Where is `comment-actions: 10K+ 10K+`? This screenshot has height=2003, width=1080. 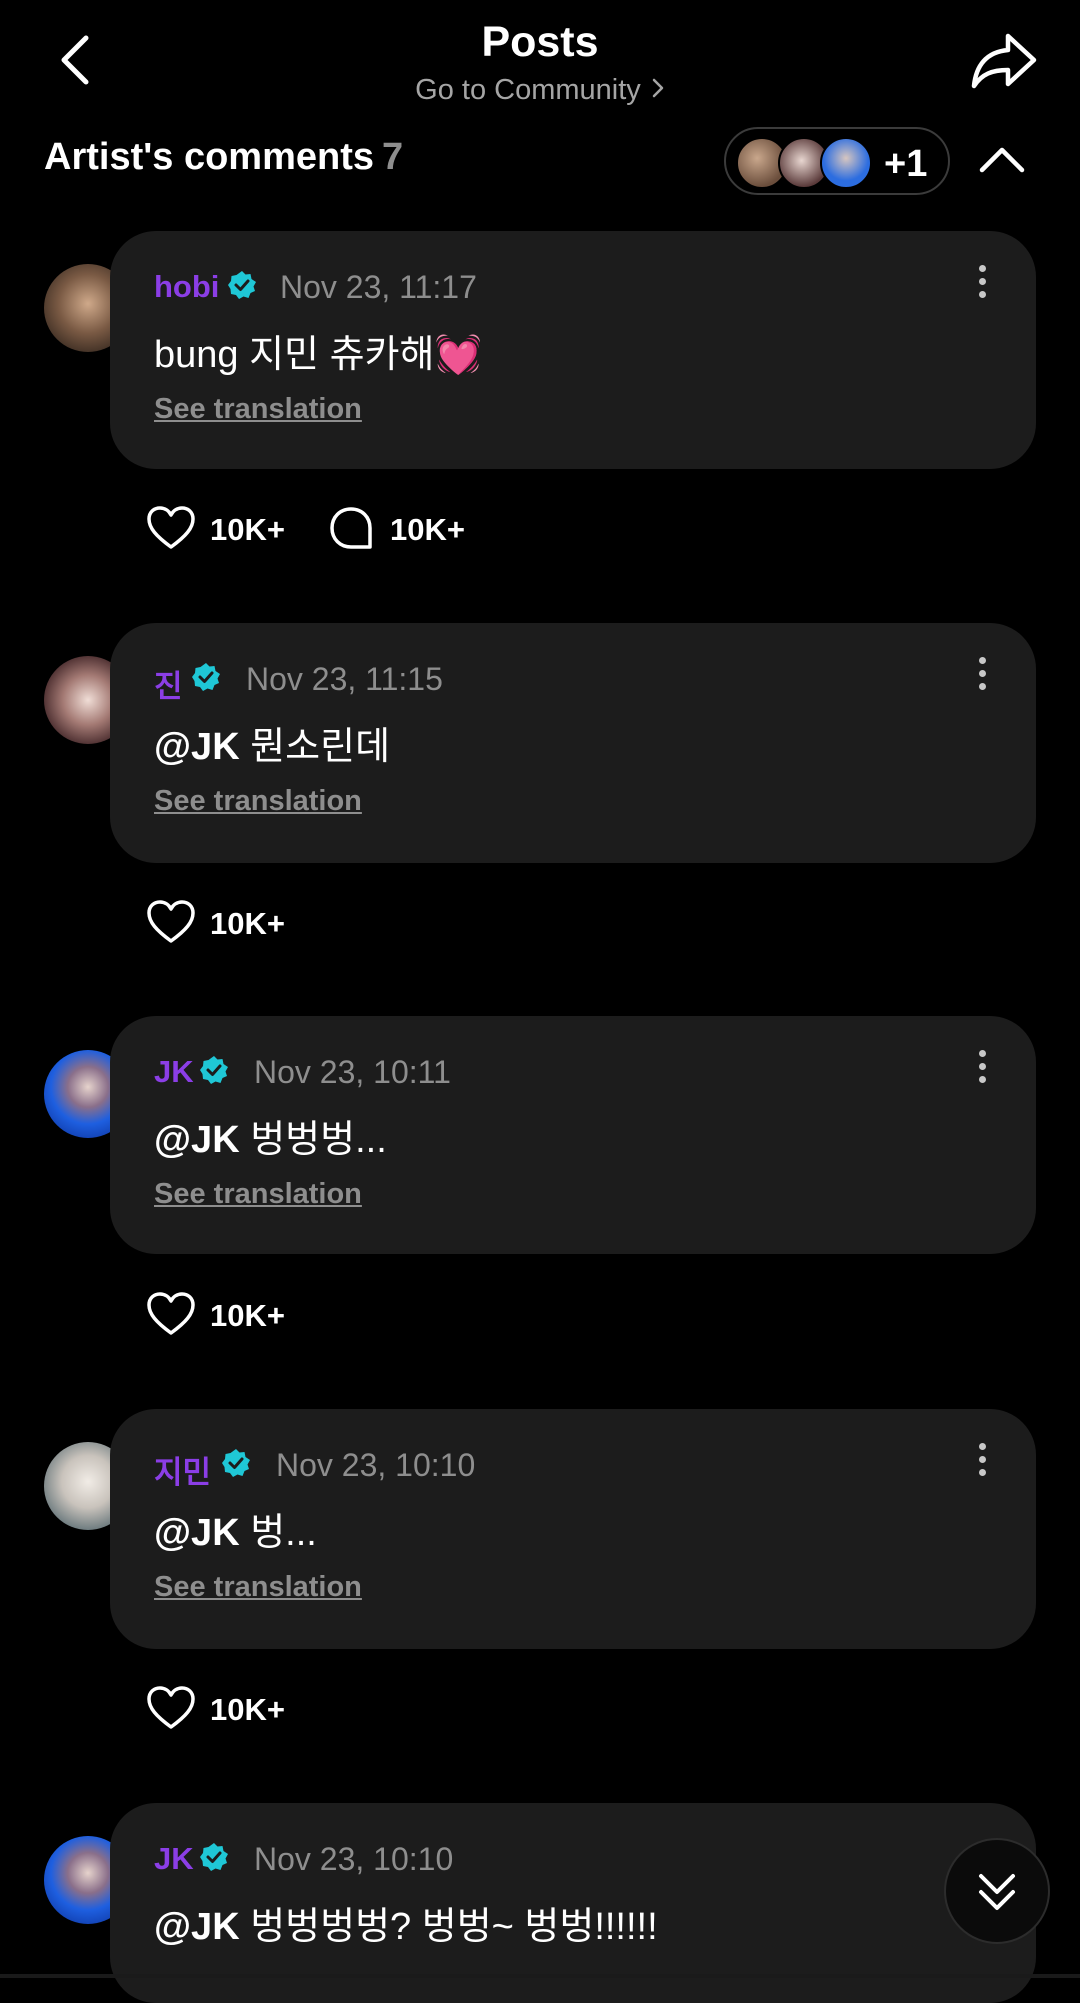
comment-actions: 10K+ 10K+ is located at coordinates (311, 530).